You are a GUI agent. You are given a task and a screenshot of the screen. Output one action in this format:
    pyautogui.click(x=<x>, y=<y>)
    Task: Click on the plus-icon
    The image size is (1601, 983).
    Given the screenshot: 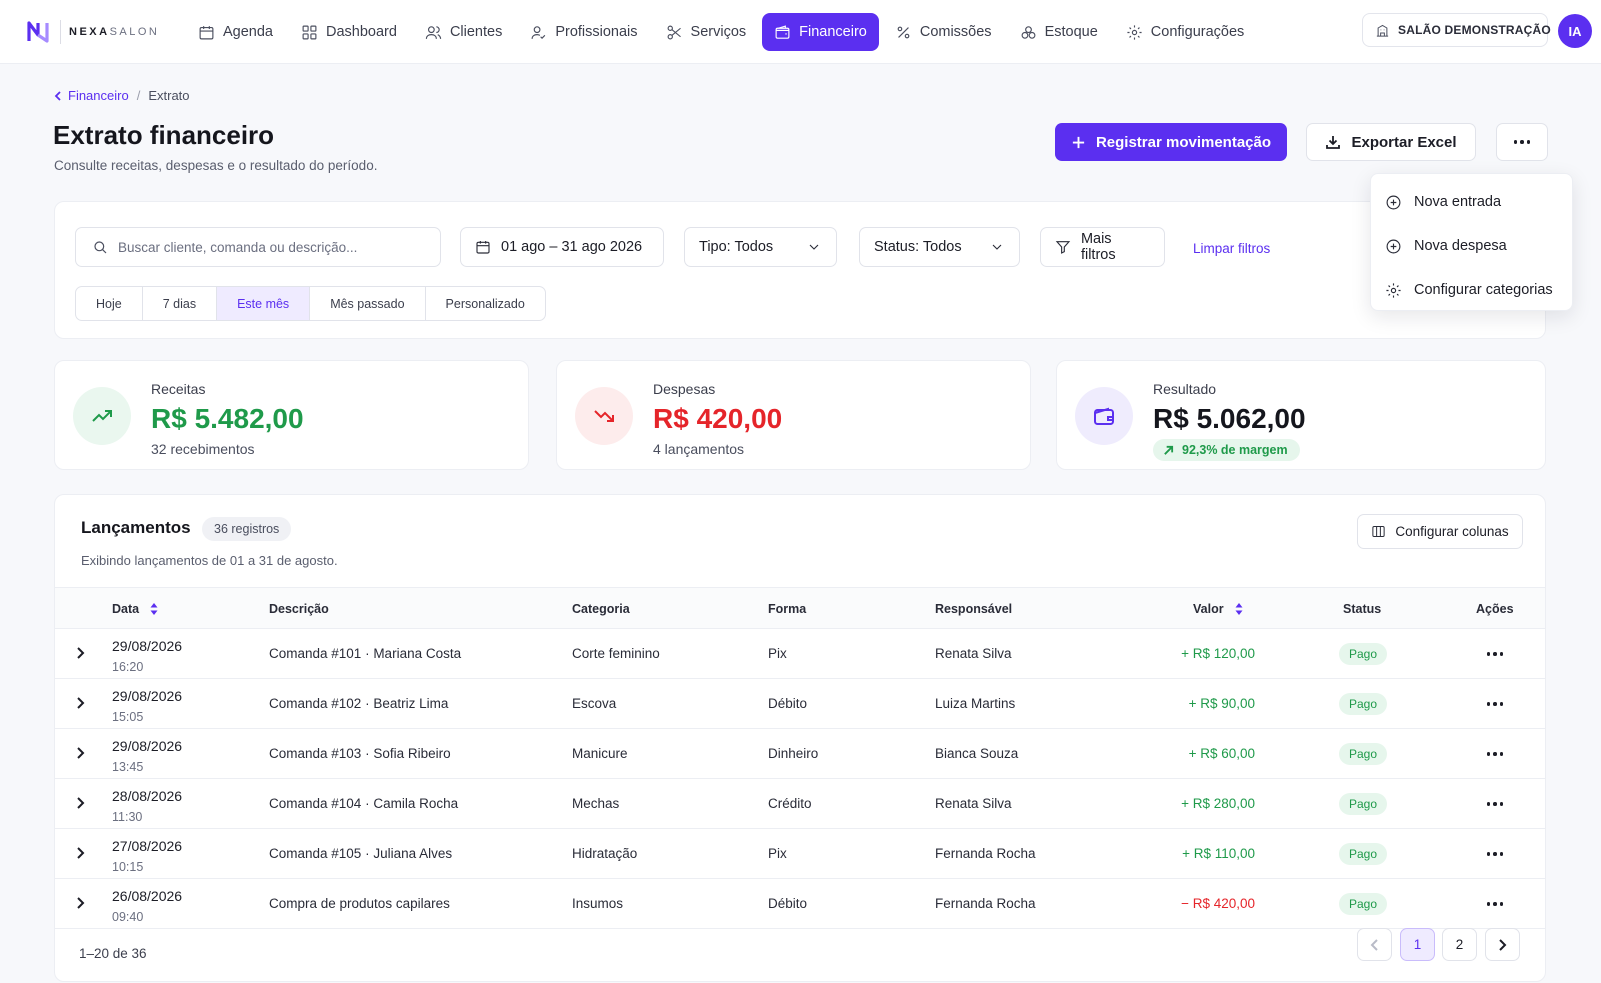 What is the action you would take?
    pyautogui.click(x=1078, y=142)
    